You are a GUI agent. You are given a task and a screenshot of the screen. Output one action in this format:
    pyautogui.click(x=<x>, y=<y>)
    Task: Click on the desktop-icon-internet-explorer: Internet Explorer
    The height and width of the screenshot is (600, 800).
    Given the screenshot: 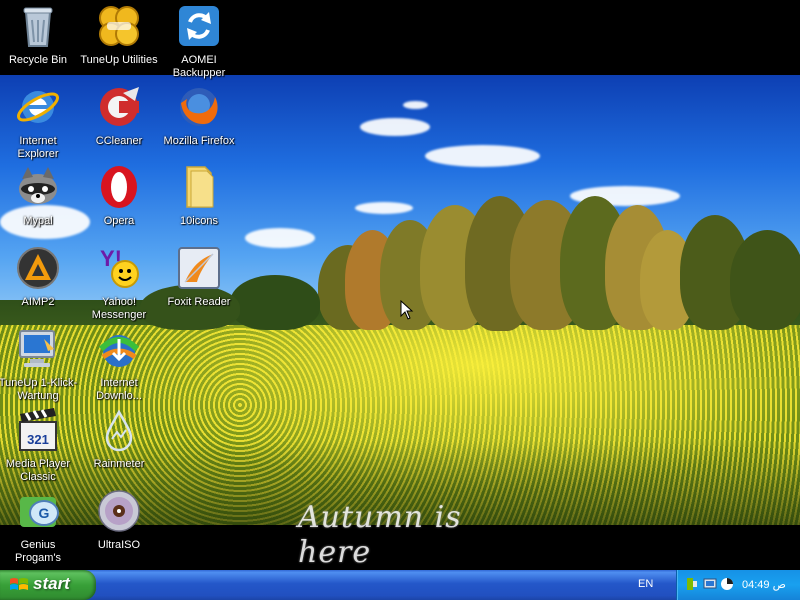 What is the action you would take?
    pyautogui.click(x=39, y=122)
    